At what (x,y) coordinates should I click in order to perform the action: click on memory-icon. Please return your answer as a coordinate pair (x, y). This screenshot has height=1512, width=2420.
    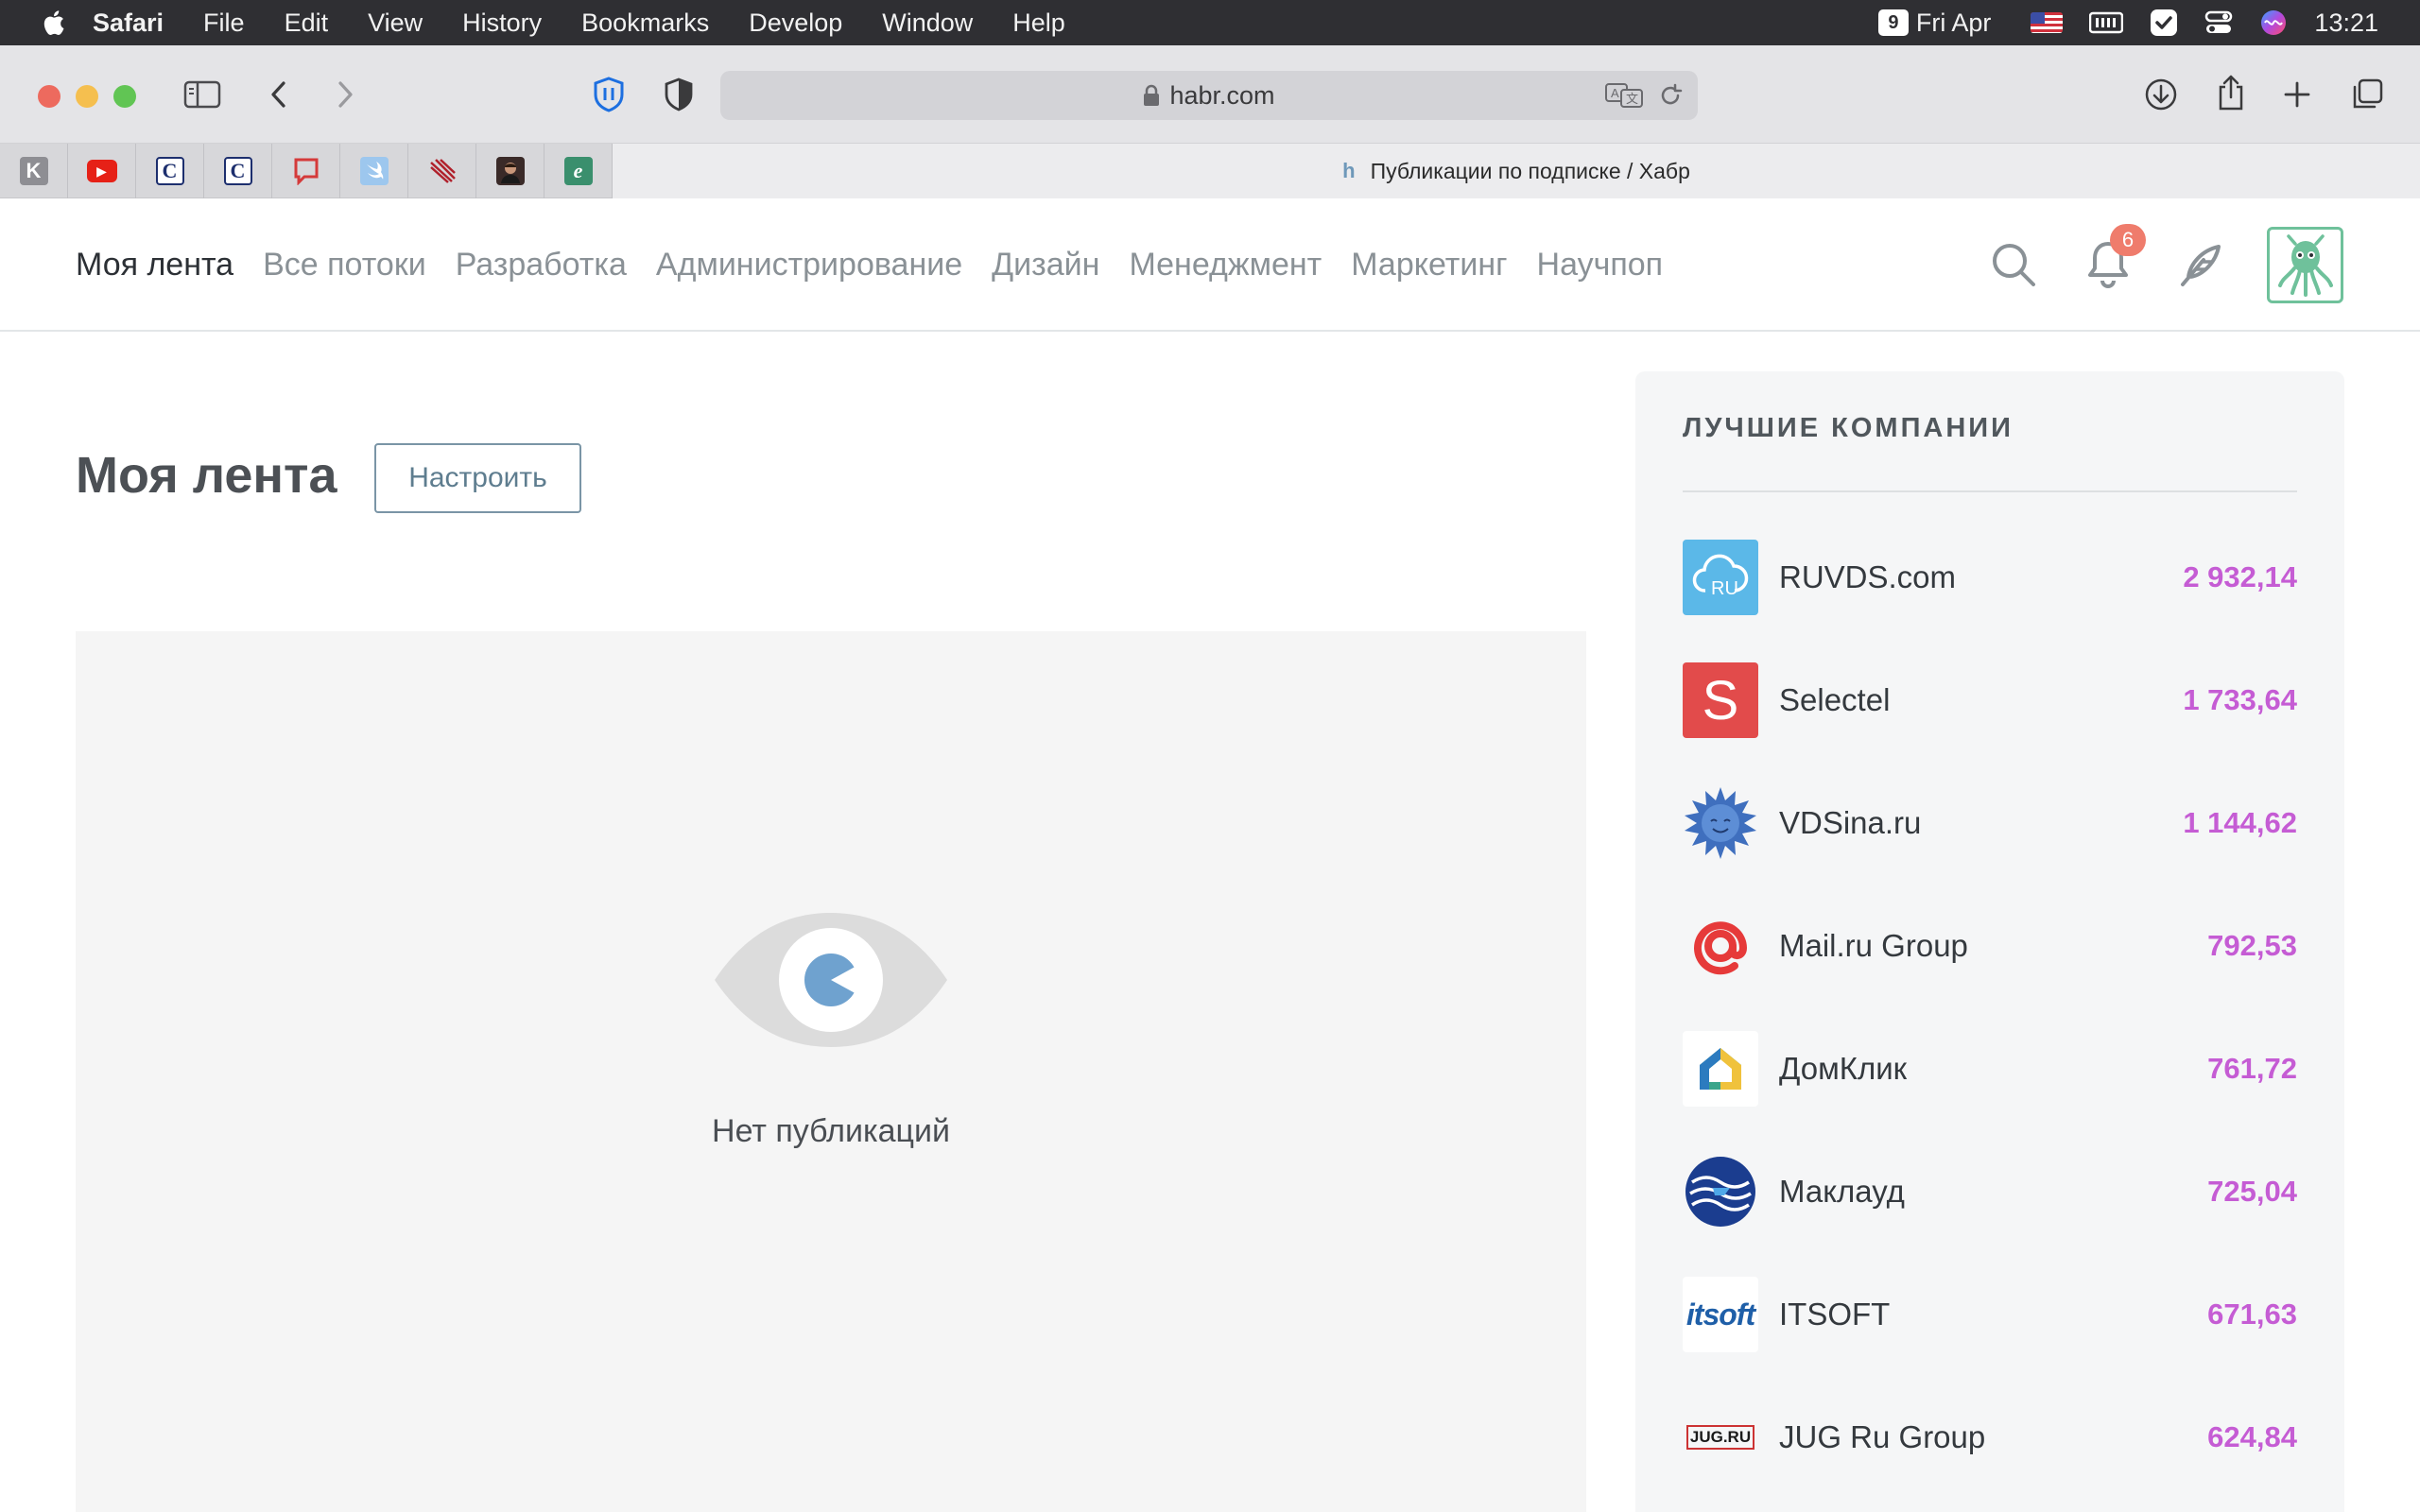
    Looking at the image, I should click on (2106, 23).